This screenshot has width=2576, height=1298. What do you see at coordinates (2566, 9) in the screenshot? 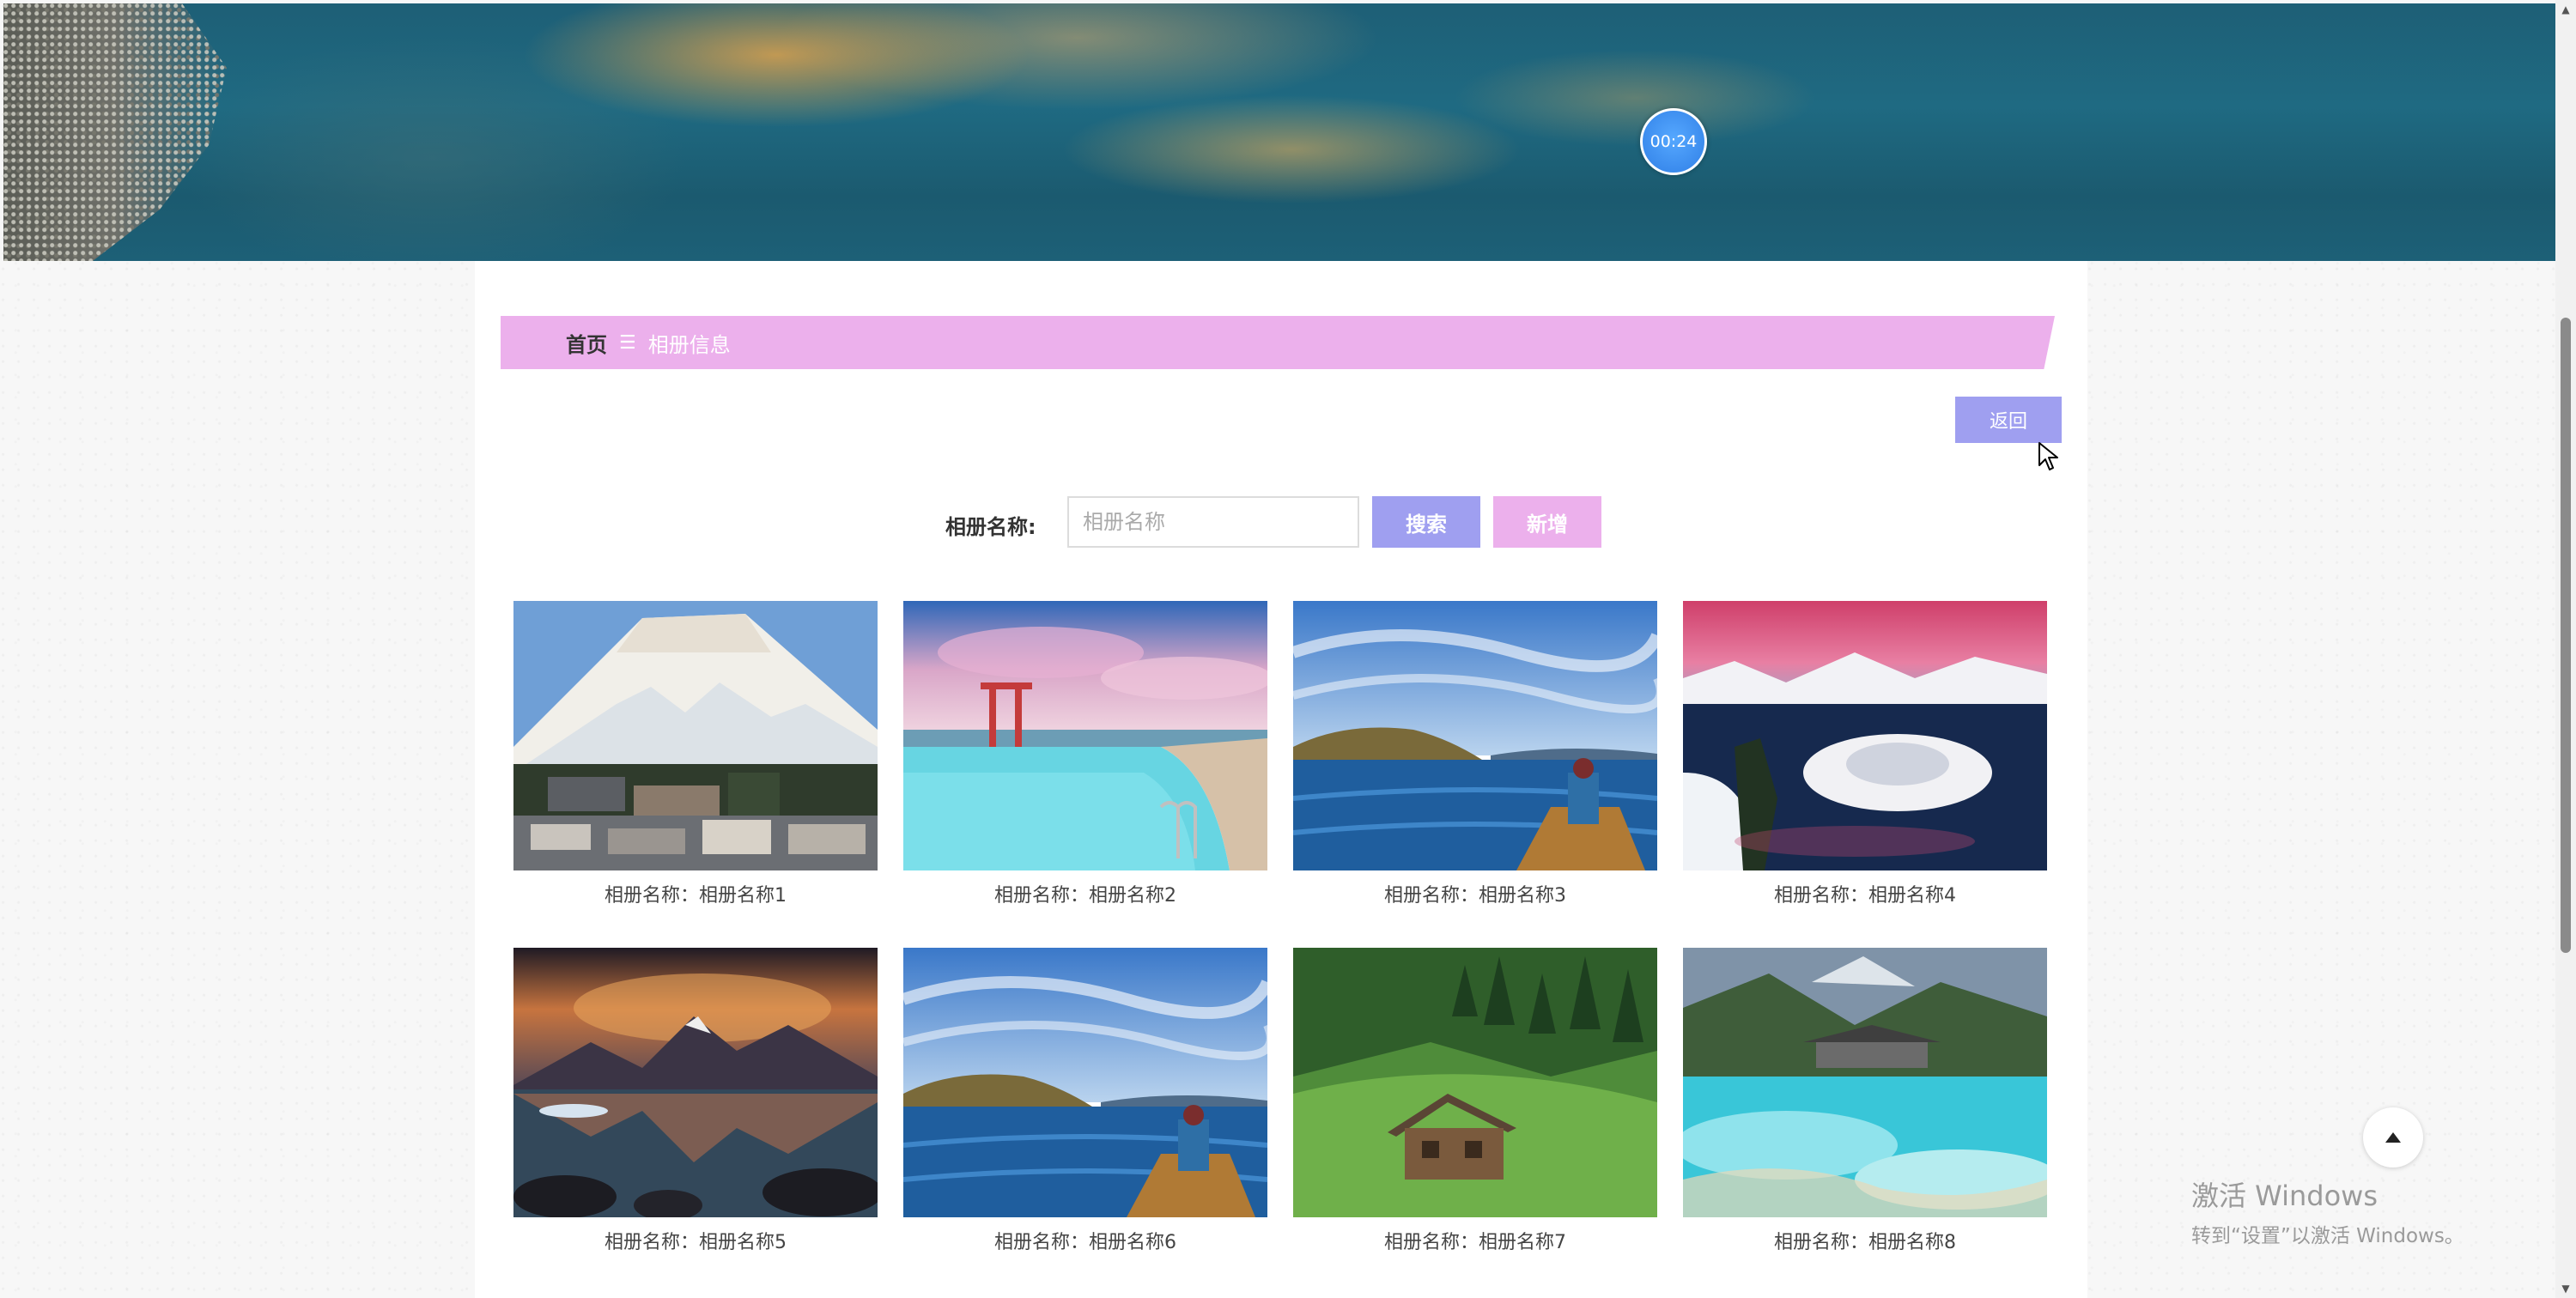
I see `scroll-up-icon: ▲` at bounding box center [2566, 9].